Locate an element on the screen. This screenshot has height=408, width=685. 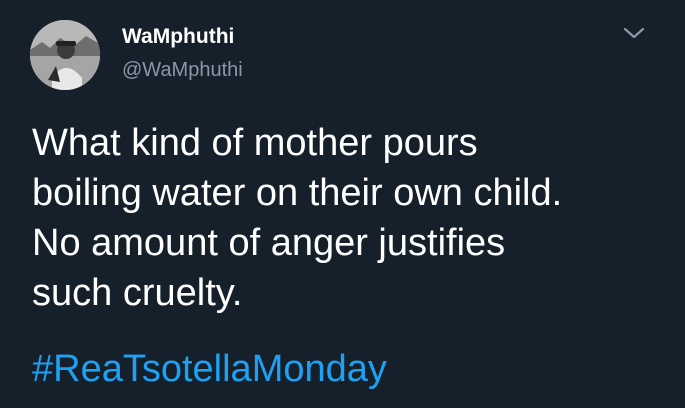
tweet-text-line: boiling water on their own child. is located at coordinates (297, 193).